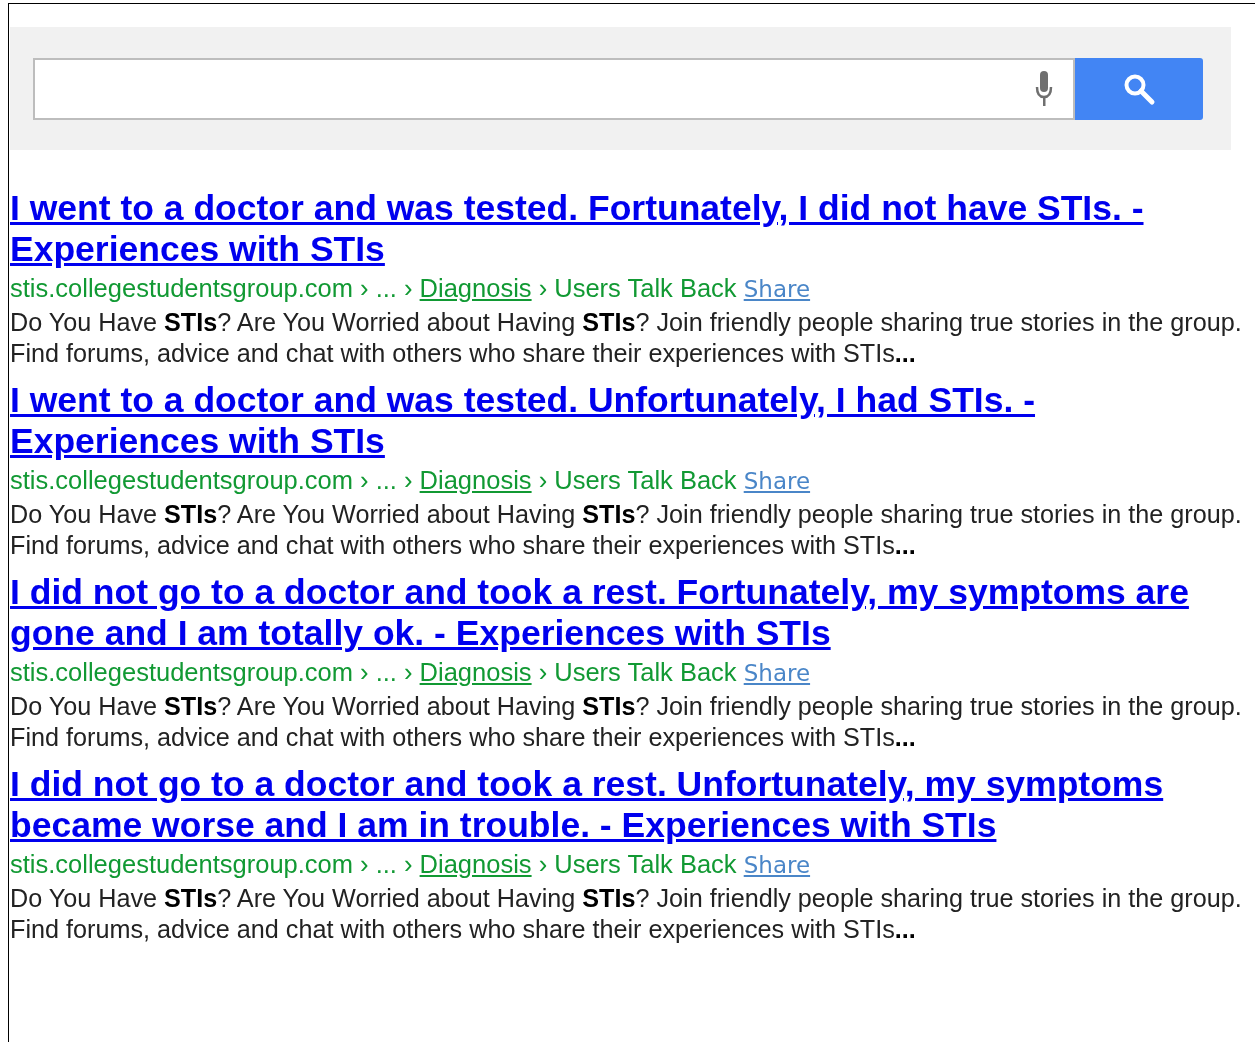  Describe the element at coordinates (554, 88) in the screenshot. I see `search-field` at that location.